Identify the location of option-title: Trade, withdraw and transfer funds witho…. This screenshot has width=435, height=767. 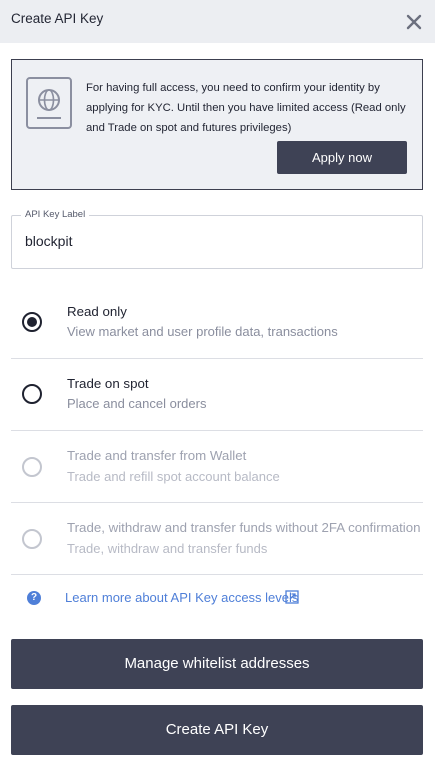
(244, 527).